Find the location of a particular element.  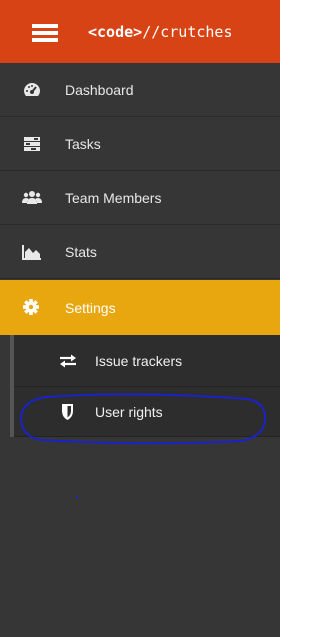

submenu-item-user-rights: User rights is located at coordinates (147, 412).